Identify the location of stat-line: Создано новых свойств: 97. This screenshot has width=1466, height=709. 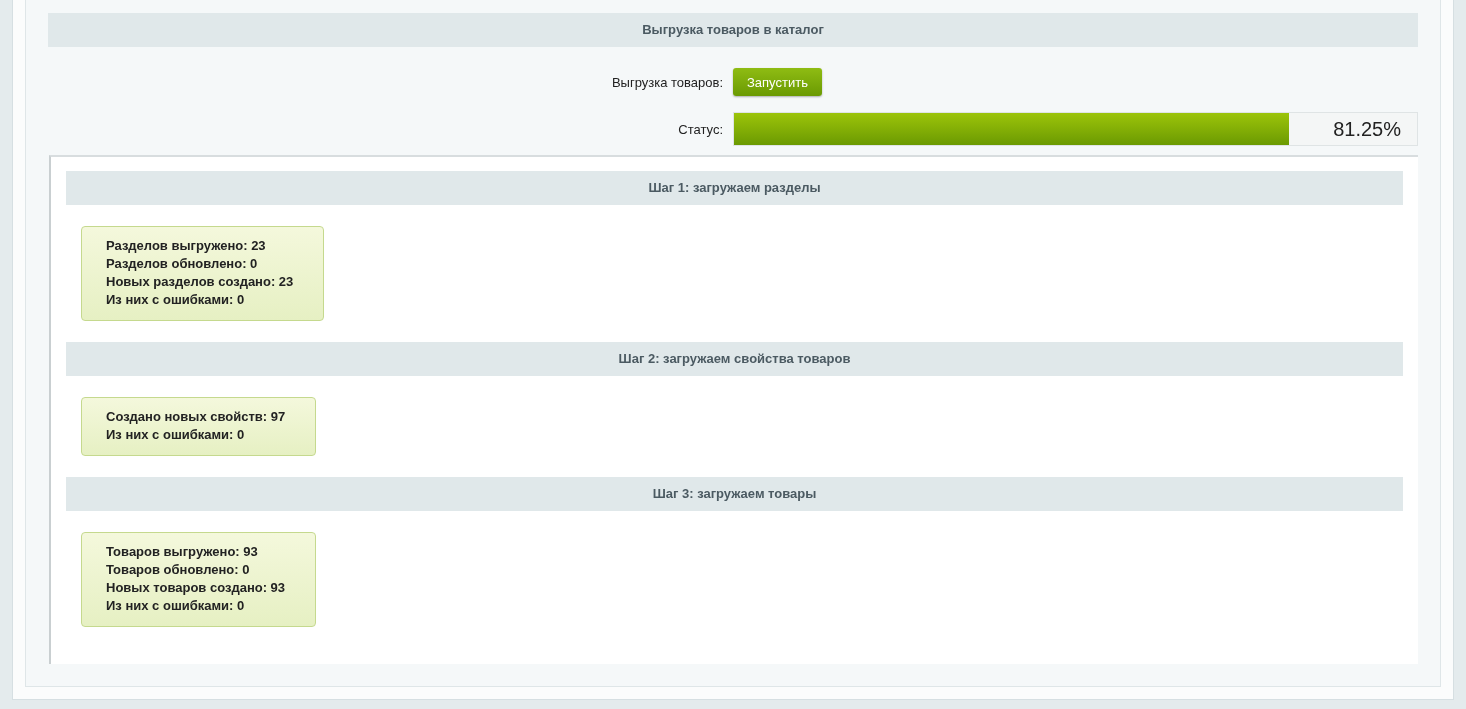
(196, 417).